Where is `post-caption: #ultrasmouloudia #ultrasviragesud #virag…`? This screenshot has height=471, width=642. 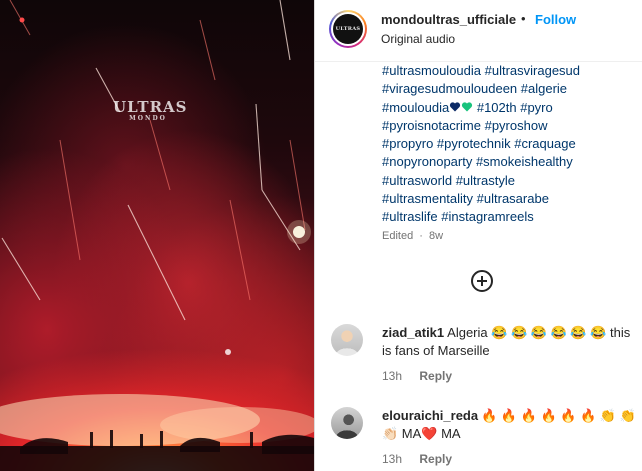 post-caption: #ultrasmouloudia #ultrasviragesud #virag… is located at coordinates (507, 144).